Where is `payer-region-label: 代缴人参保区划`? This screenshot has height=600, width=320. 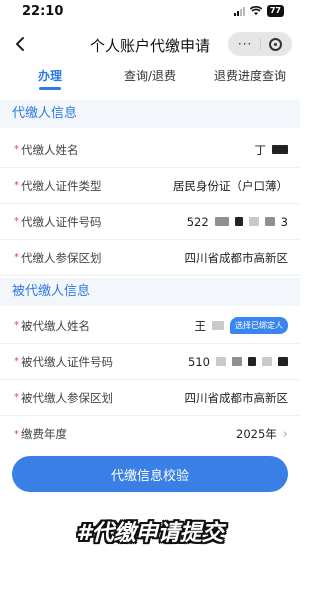 payer-region-label: 代缴人参保区划 is located at coordinates (61, 257).